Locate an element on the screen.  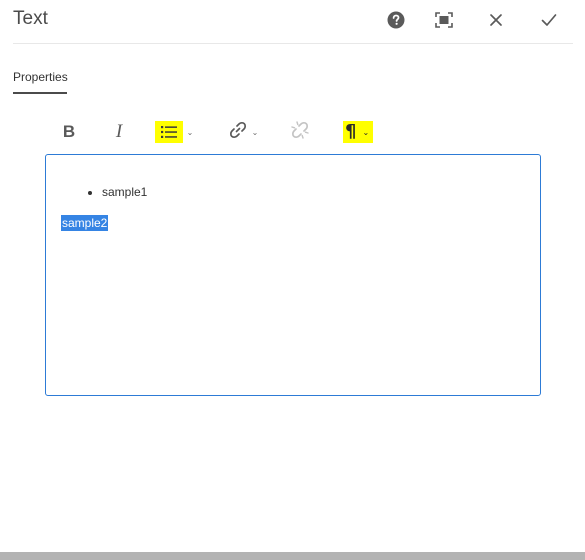
link-dropdown-button: ⌄ is located at coordinates (243, 132).